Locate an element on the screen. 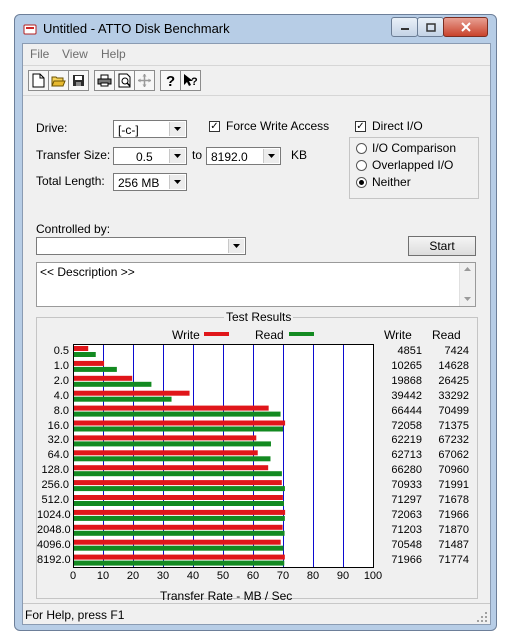 Image resolution: width=509 pixels, height=643 pixels. x-axis-label: Transfer Rate - MB / Sec is located at coordinates (226, 596).